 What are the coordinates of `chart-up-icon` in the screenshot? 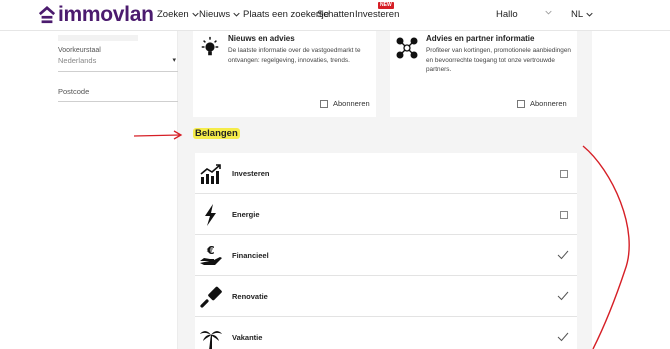 It's located at (210, 174).